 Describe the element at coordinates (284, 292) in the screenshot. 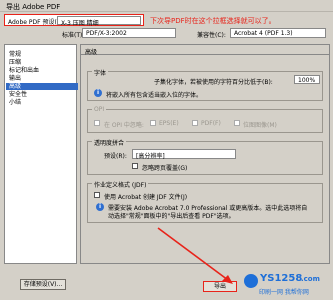

I see `watermark-subtitle: 印刷一网 我帮你网` at that location.